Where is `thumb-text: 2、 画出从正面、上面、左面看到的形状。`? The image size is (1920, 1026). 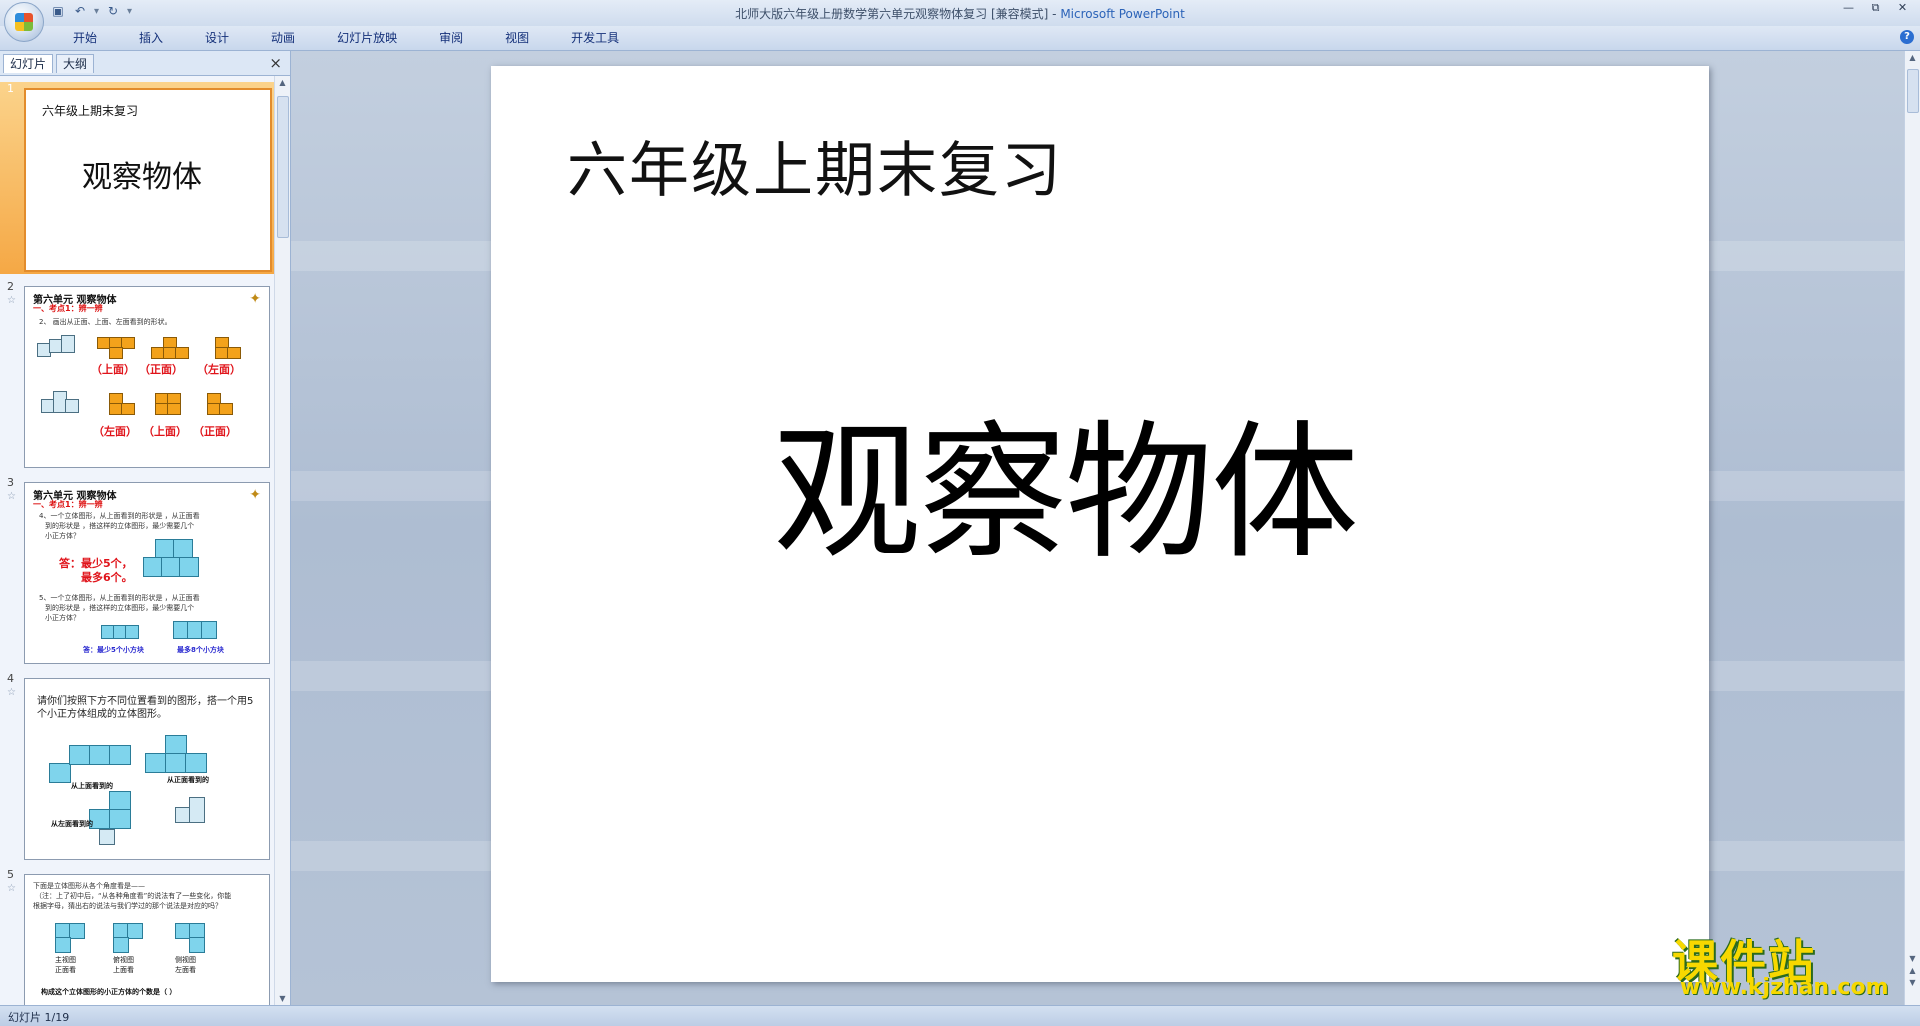 thumb-text: 2、 画出从正面、上面、左面看到的形状。 is located at coordinates (105, 322).